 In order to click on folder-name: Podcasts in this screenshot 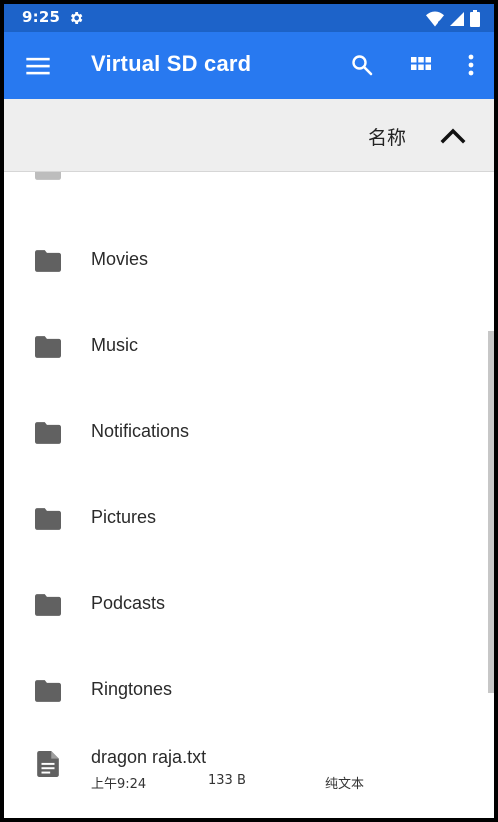, I will do `click(128, 603)`.